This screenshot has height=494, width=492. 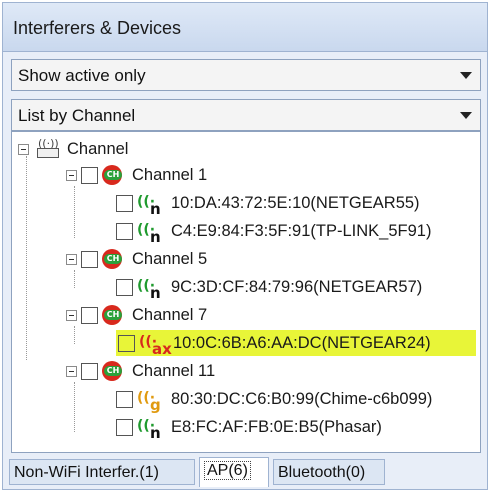 I want to click on device-item: ((· n C4:E9:84:F3:5F:91(TP-LINK_5F91), so click(x=274, y=232).